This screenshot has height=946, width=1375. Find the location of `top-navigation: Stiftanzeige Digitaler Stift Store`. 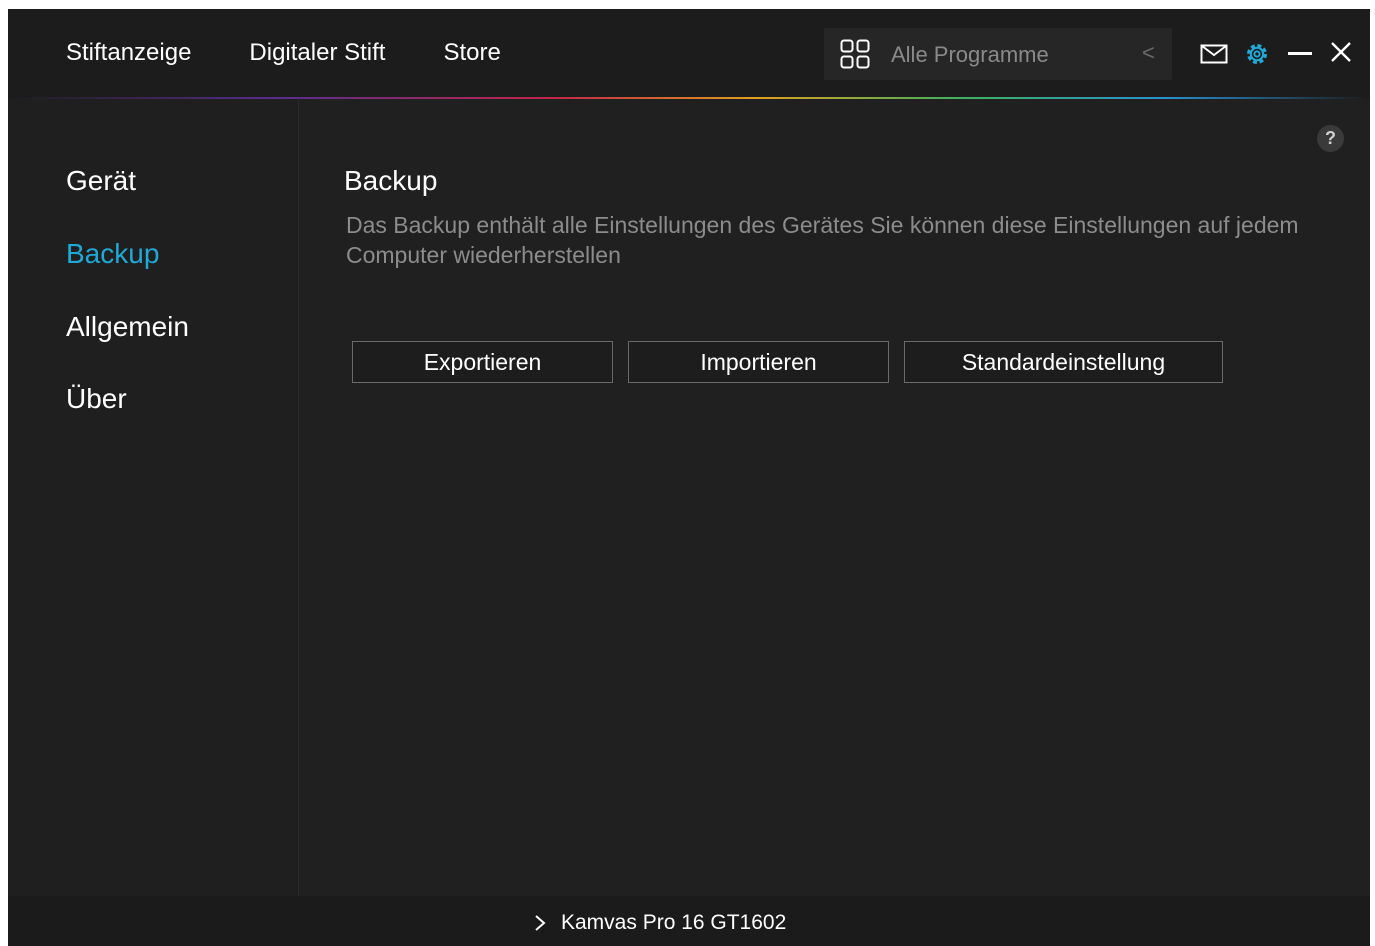

top-navigation: Stiftanzeige Digitaler Stift Store is located at coordinates (312, 53).